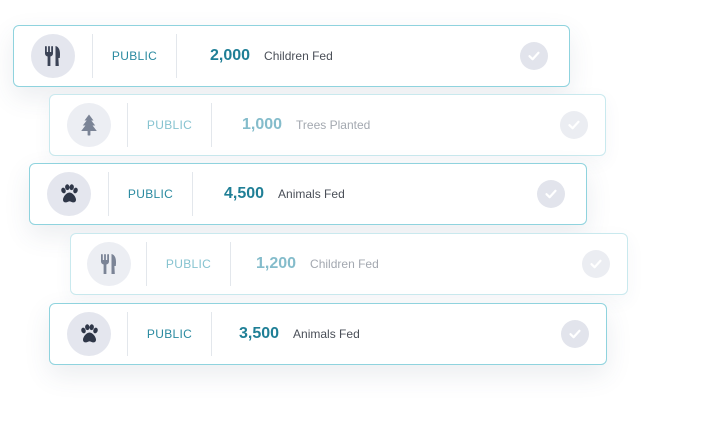 The width and height of the screenshot is (705, 423). What do you see at coordinates (259, 333) in the screenshot?
I see `impact-count: 3,500` at bounding box center [259, 333].